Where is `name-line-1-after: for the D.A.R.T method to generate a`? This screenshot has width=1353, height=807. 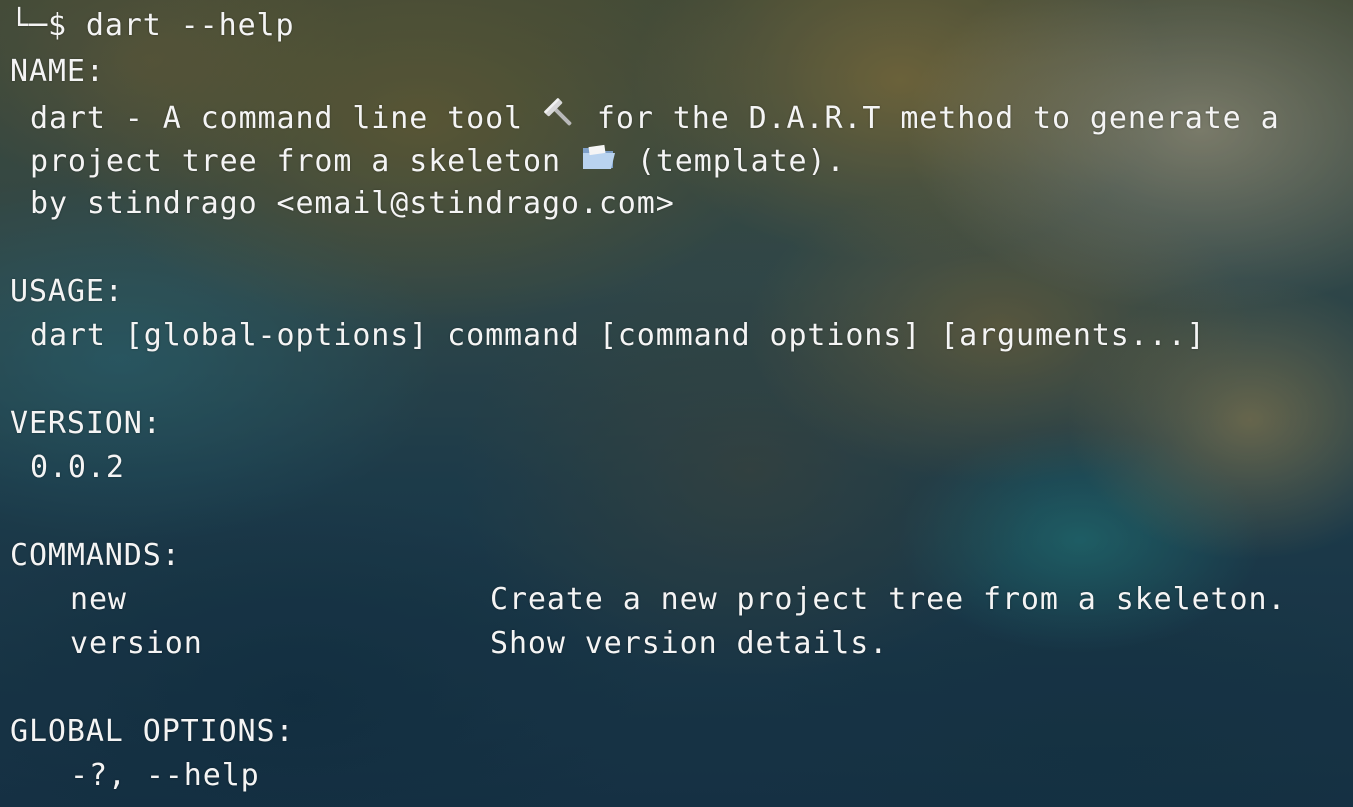
name-line-1-after: for the D.A.R.T method to generate a is located at coordinates (928, 118).